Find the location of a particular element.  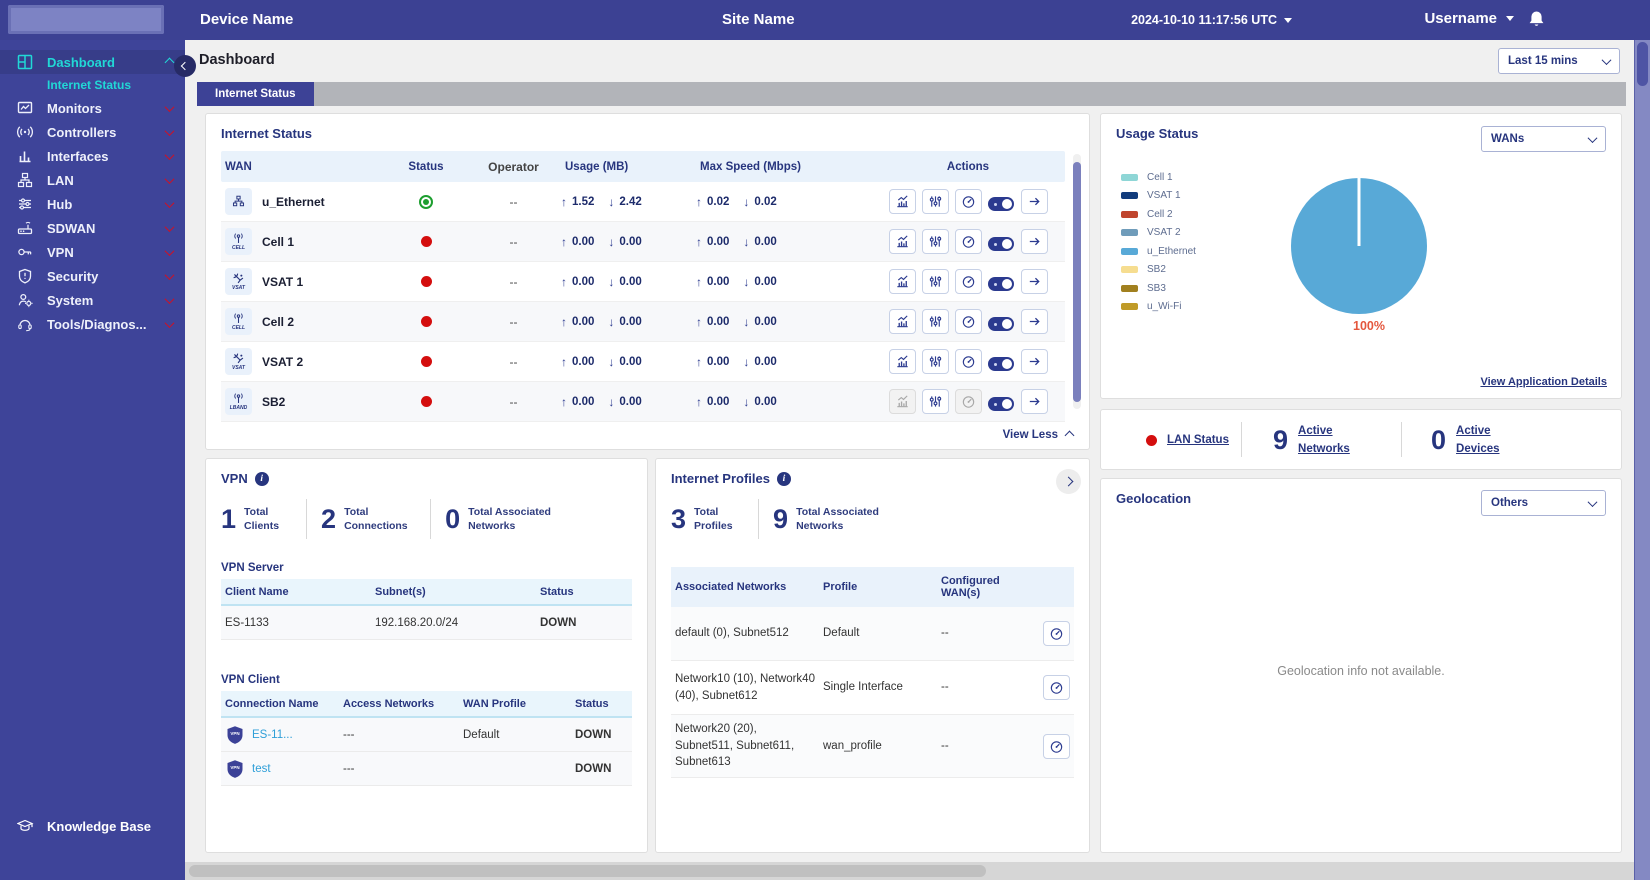

tab-internet-status: Internet Status is located at coordinates (255, 94).